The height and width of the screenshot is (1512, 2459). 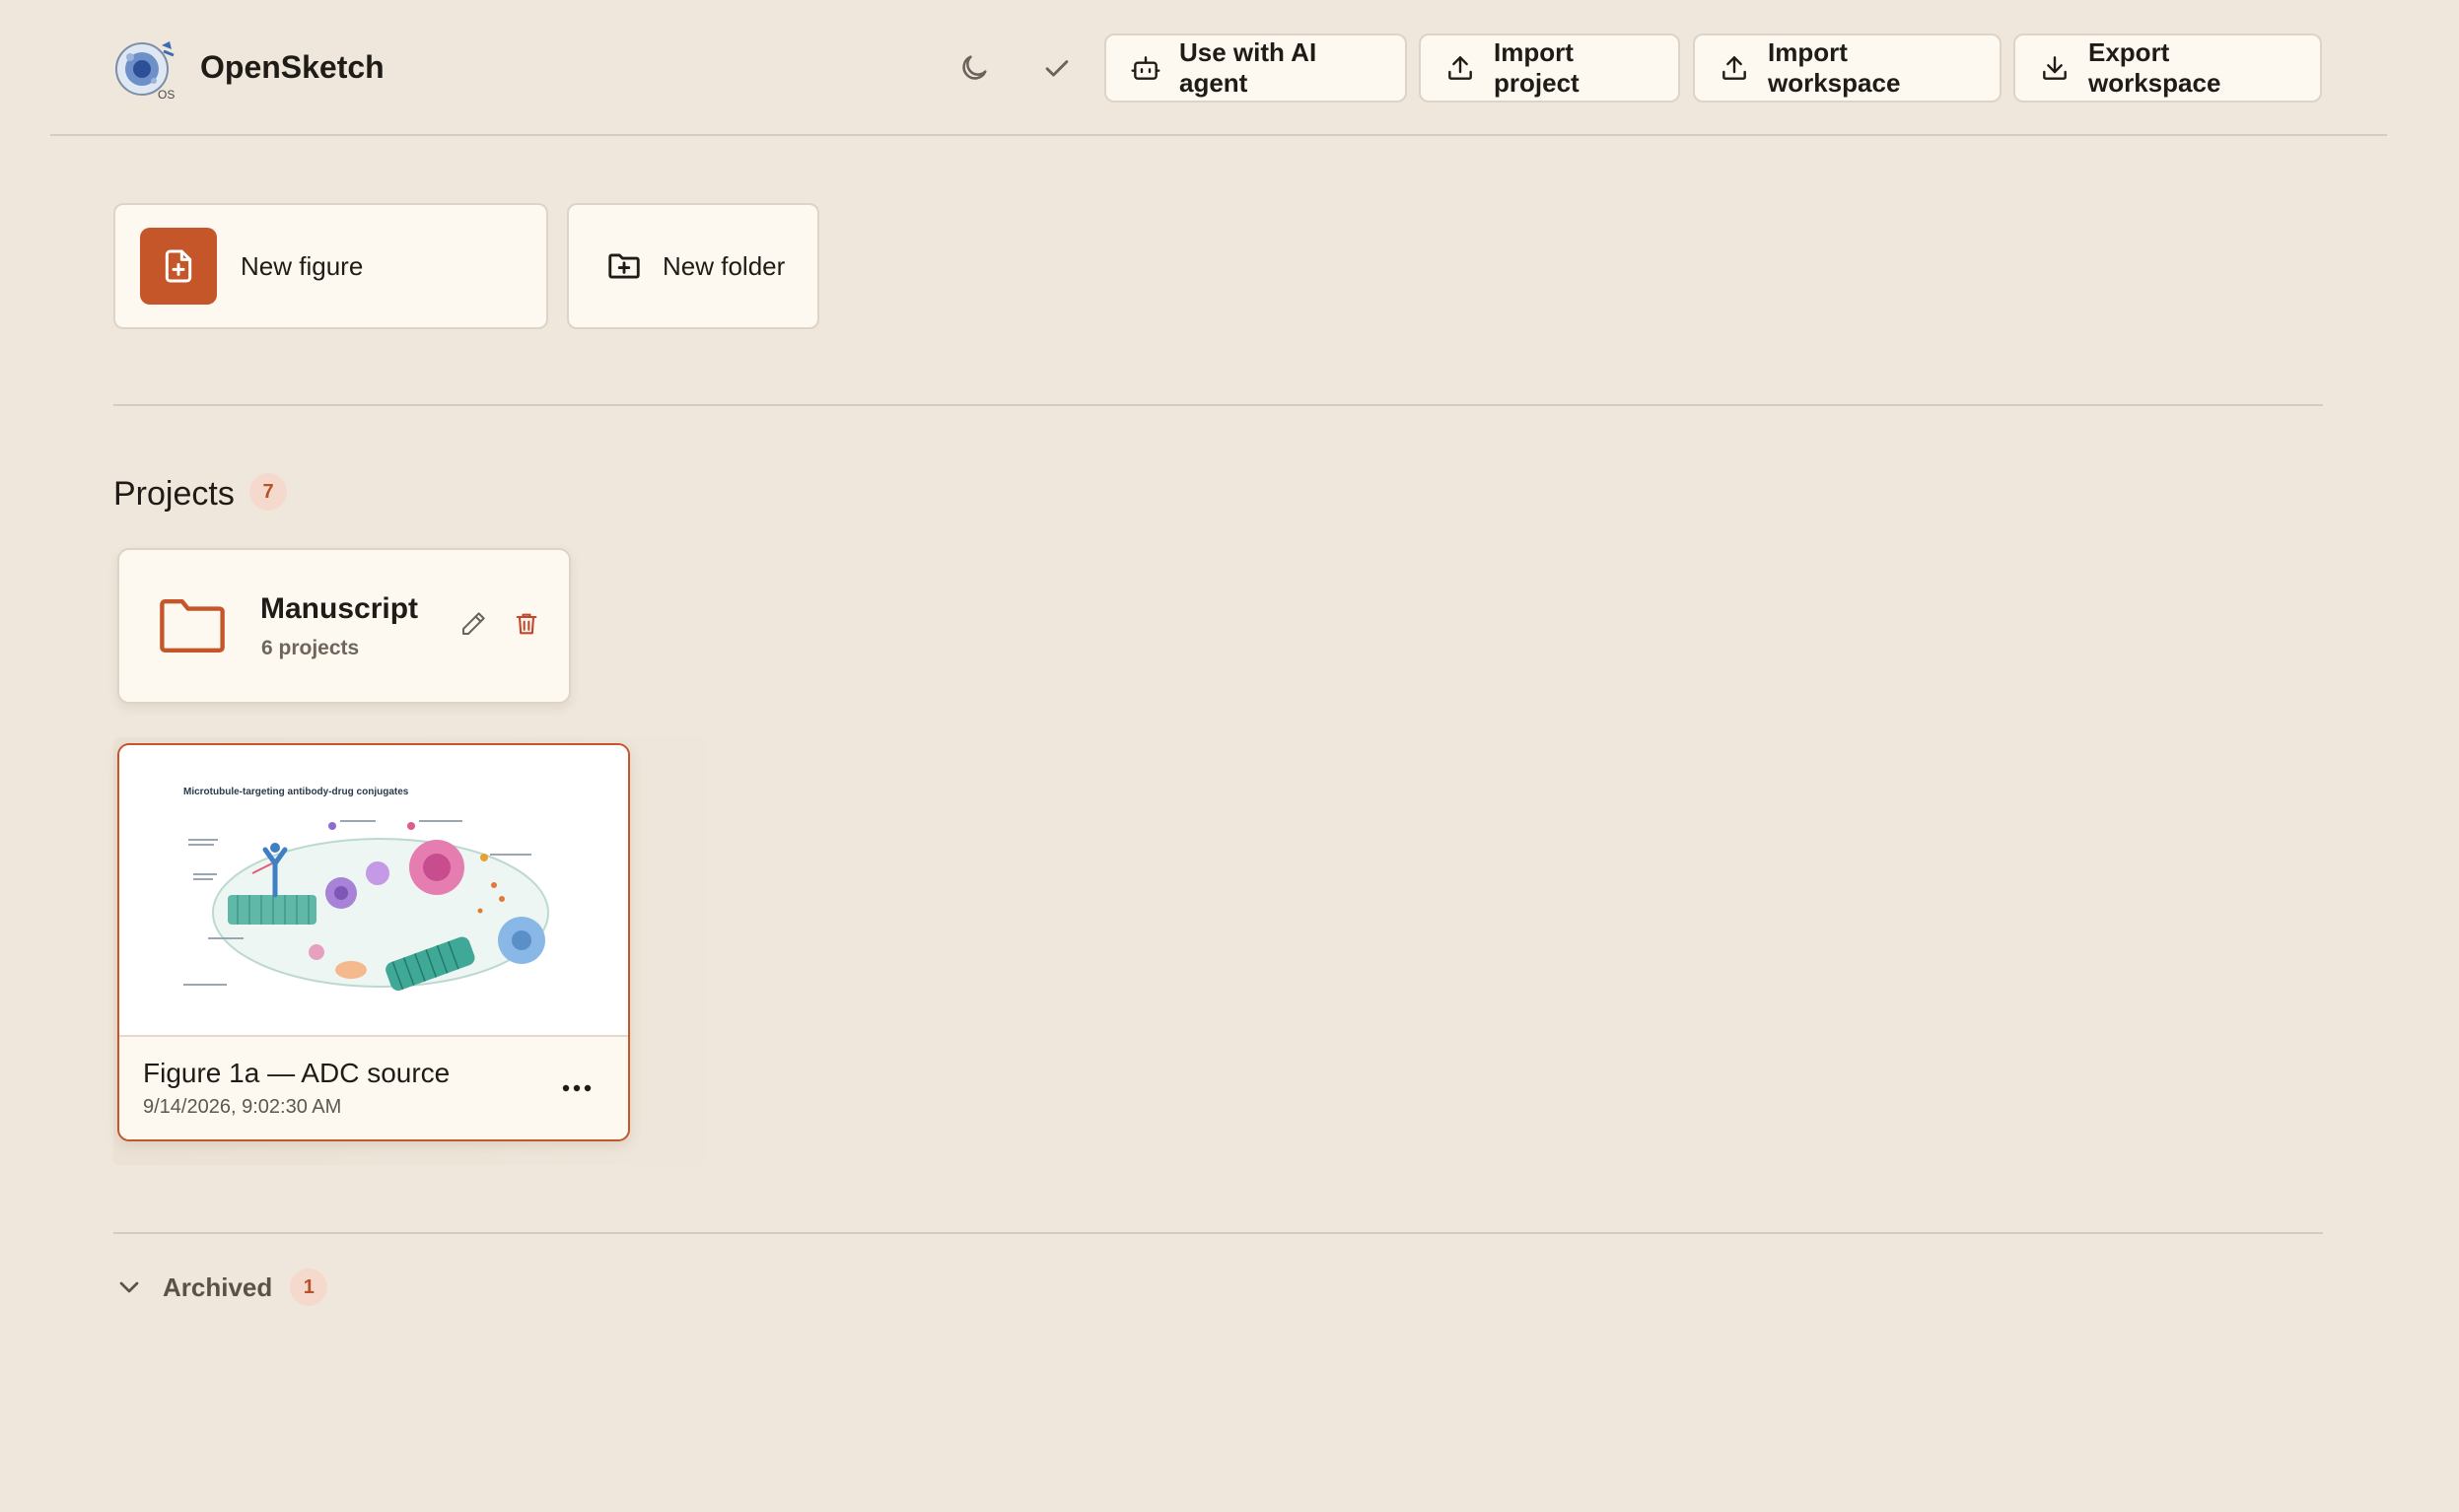 I want to click on archived-label: Archived, so click(x=218, y=1287).